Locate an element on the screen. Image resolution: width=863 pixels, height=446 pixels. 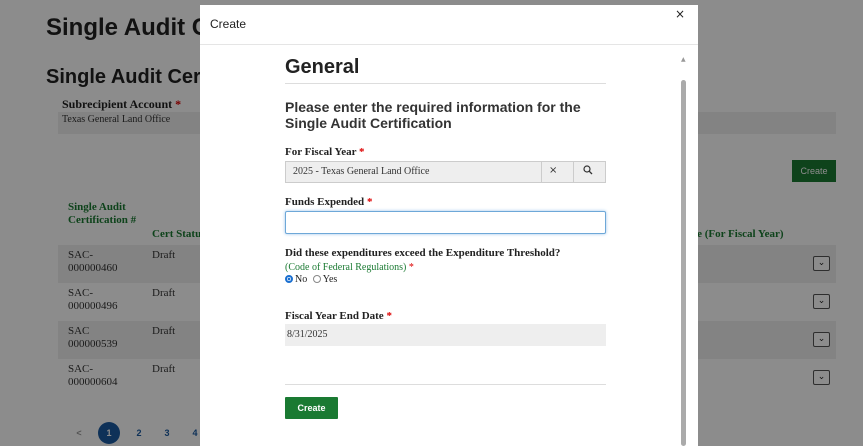
scrollbar-thumb is located at coordinates (683, 263).